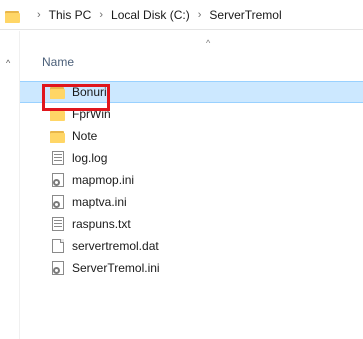  What do you see at coordinates (191, 268) in the screenshot?
I see `list-item-file: ServerTremol.ini` at bounding box center [191, 268].